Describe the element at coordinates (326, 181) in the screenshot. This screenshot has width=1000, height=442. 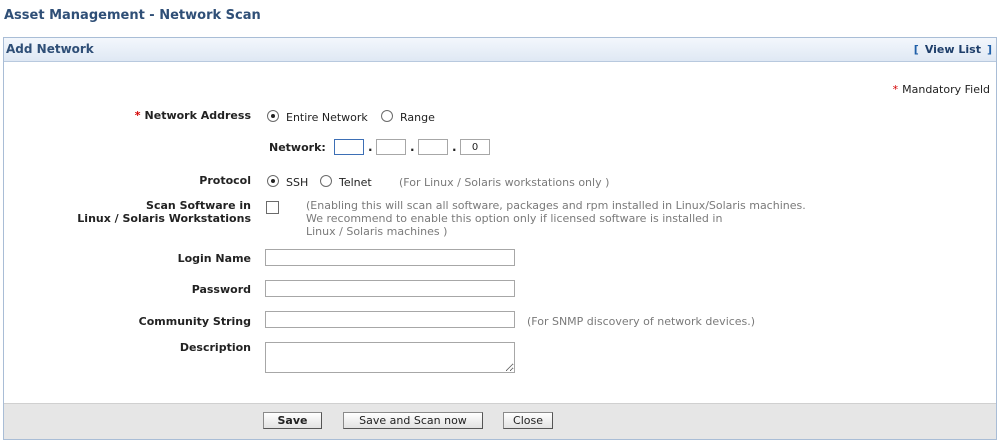
I see `telnet-radio` at that location.